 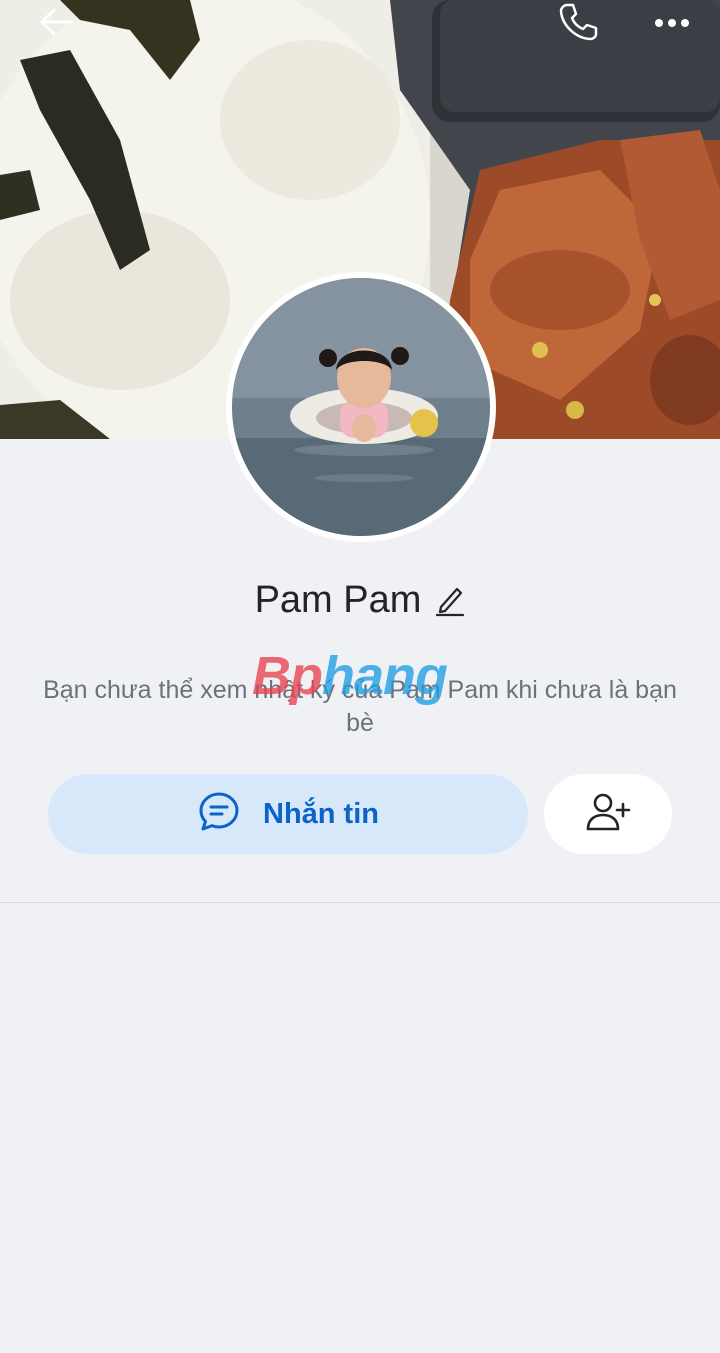 I want to click on profile-name: Pam Pam, so click(x=338, y=599).